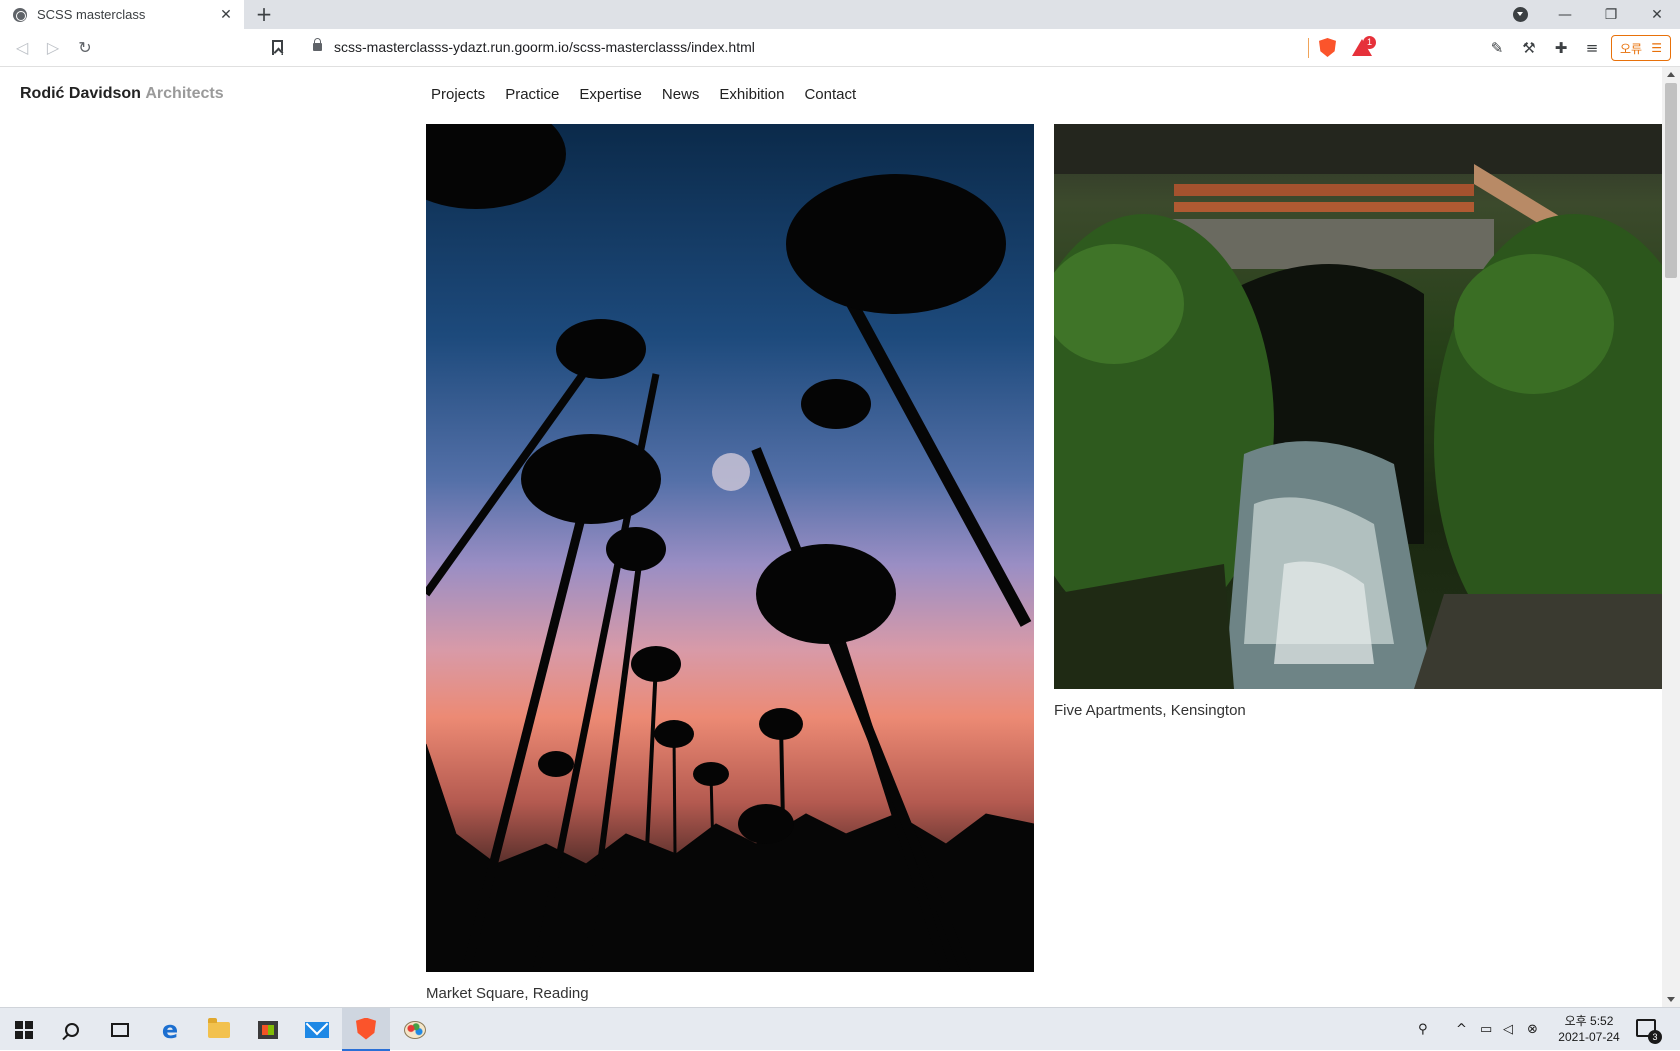 This screenshot has width=1680, height=1051. What do you see at coordinates (830, 94) in the screenshot?
I see `nav-contact: Contact` at bounding box center [830, 94].